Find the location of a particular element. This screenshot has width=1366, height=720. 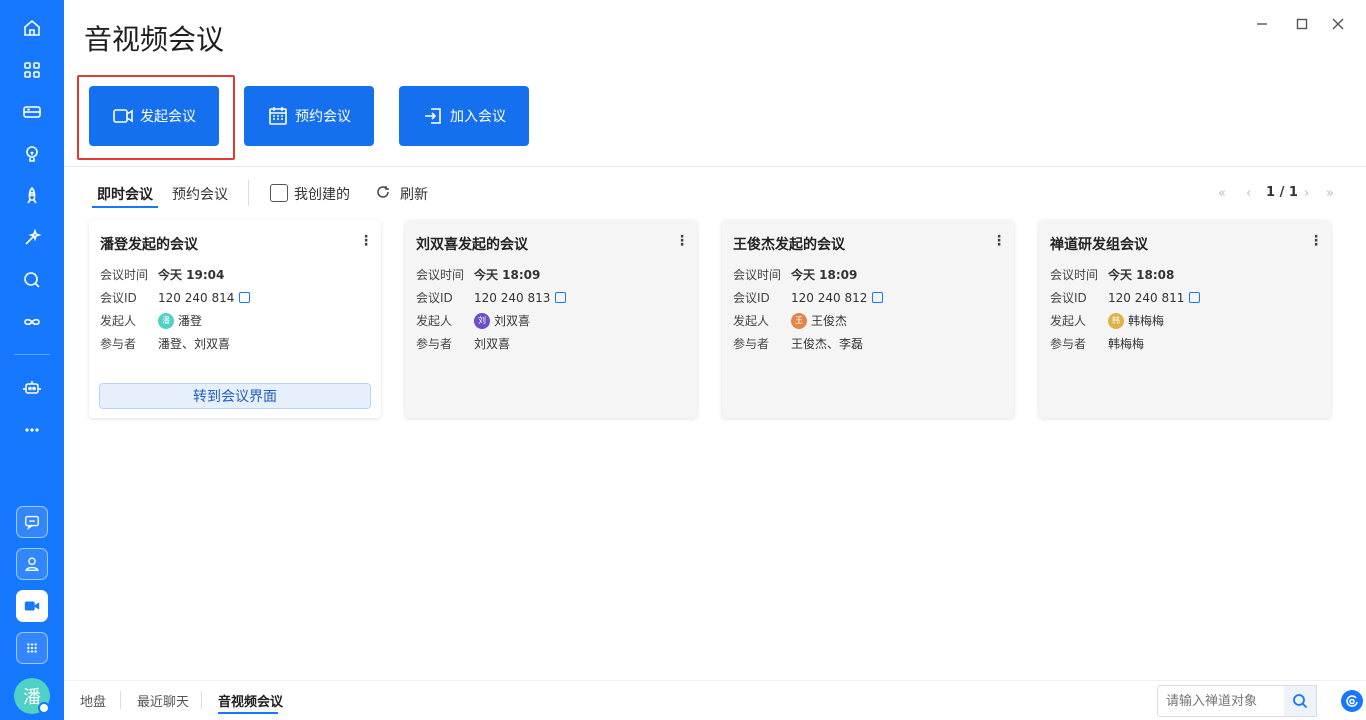

schedule-meeting-label: 预约会议 is located at coordinates (323, 117).